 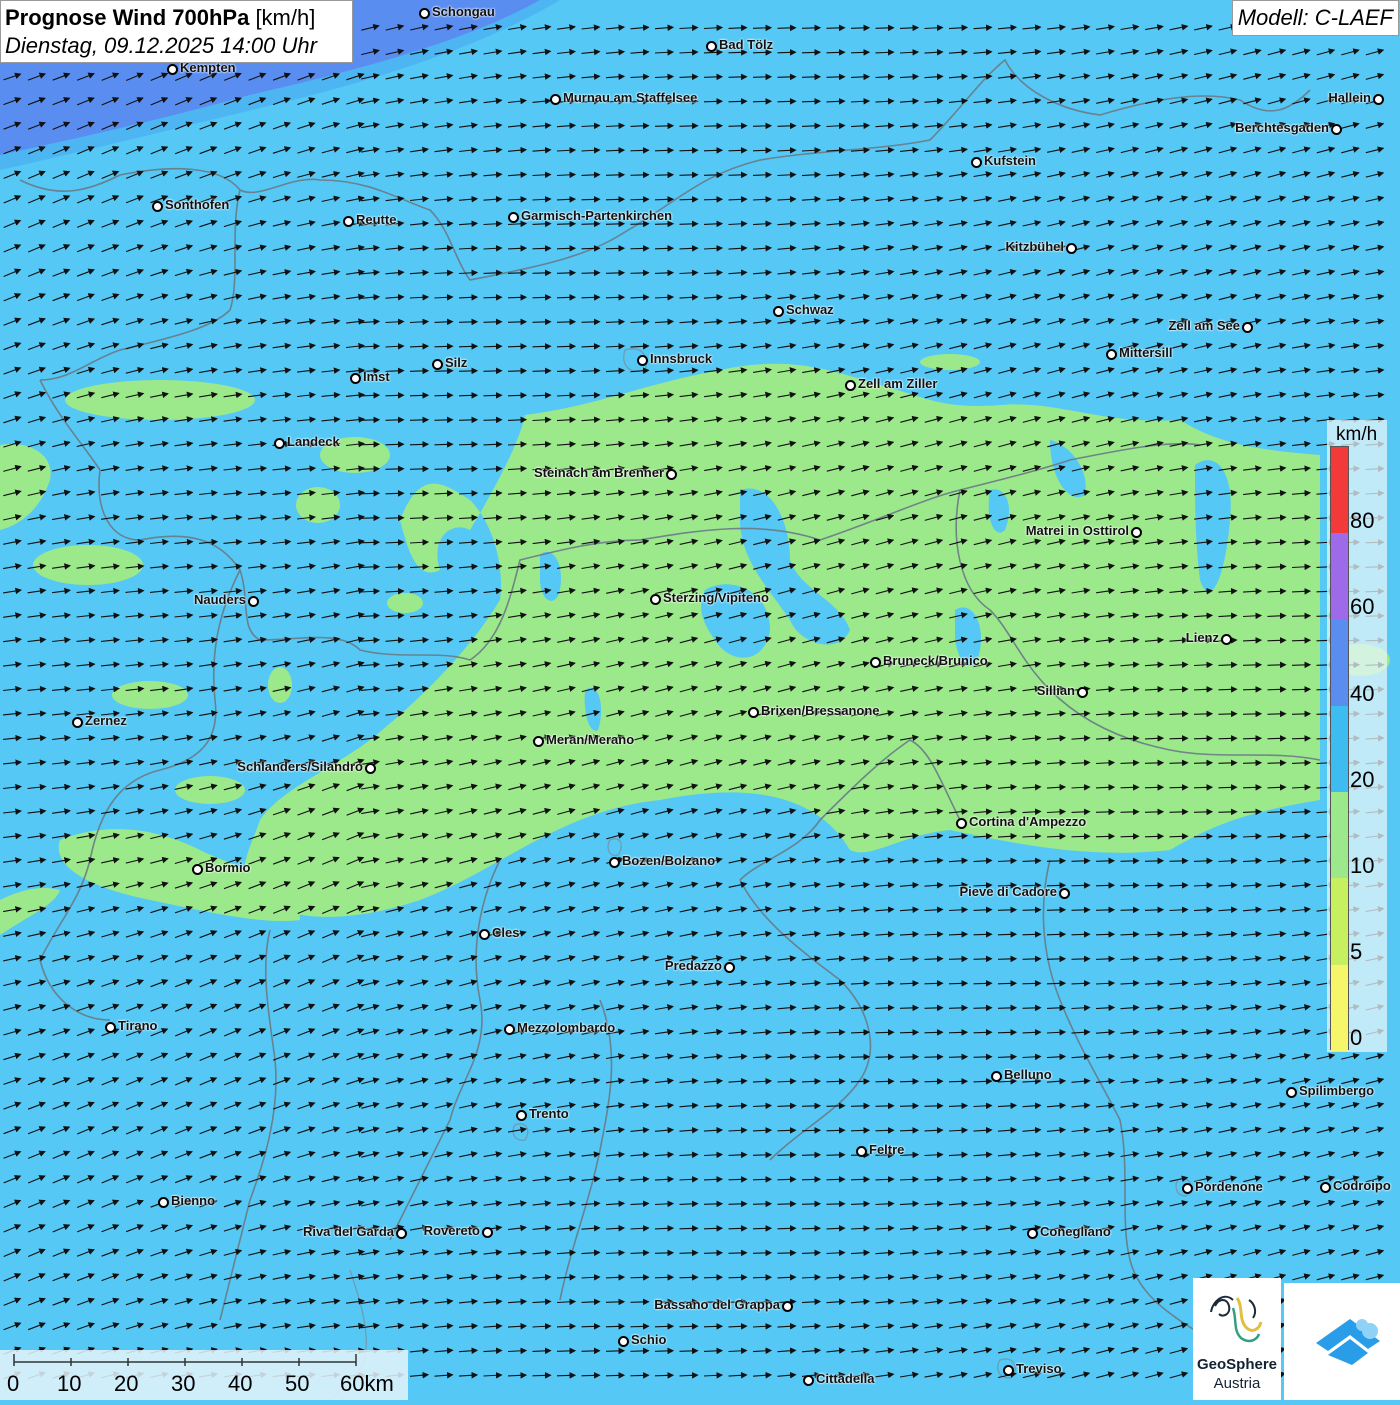 What do you see at coordinates (463, 11) in the screenshot?
I see `city-label: Schongau` at bounding box center [463, 11].